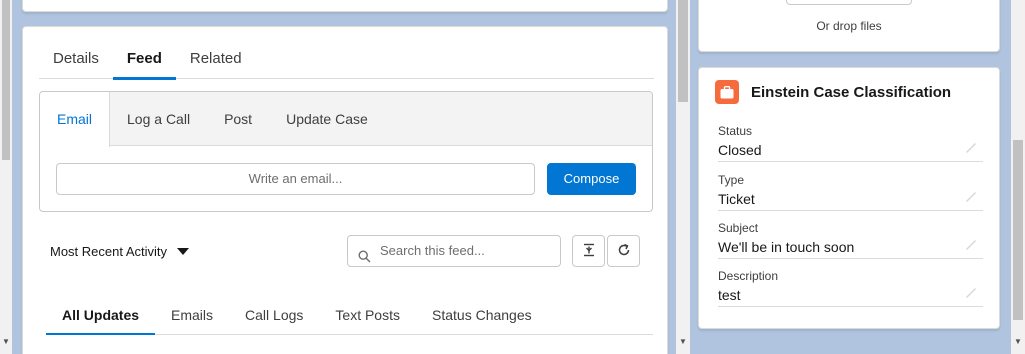 The height and width of the screenshot is (354, 1025). I want to click on field-type: Type Ticket, so click(850, 188).